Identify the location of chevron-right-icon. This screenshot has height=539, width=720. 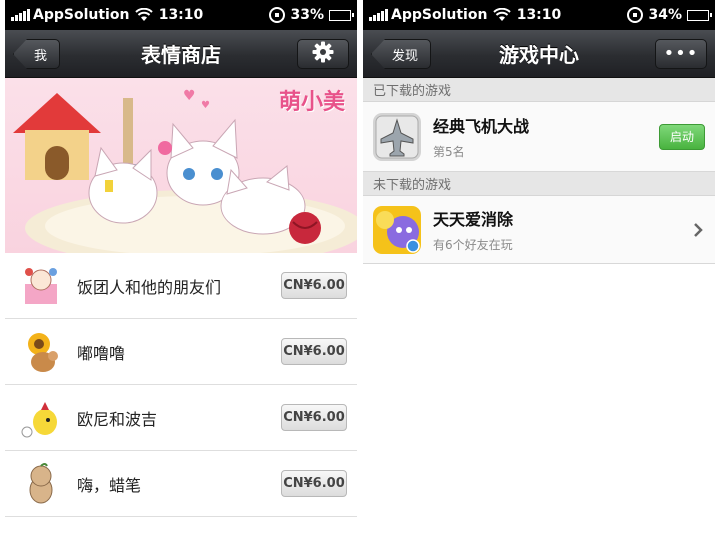
(698, 230).